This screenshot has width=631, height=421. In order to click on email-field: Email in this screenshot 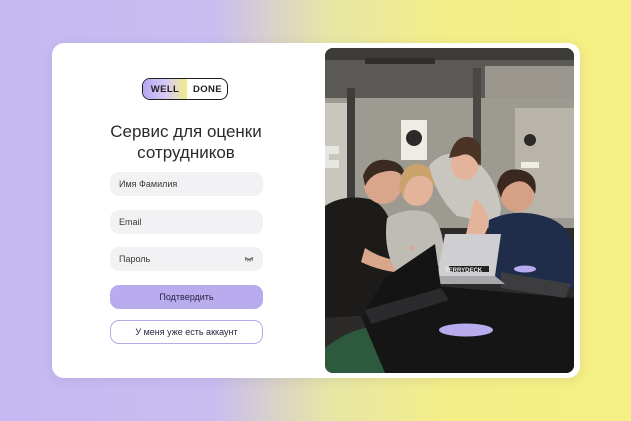, I will do `click(186, 222)`.